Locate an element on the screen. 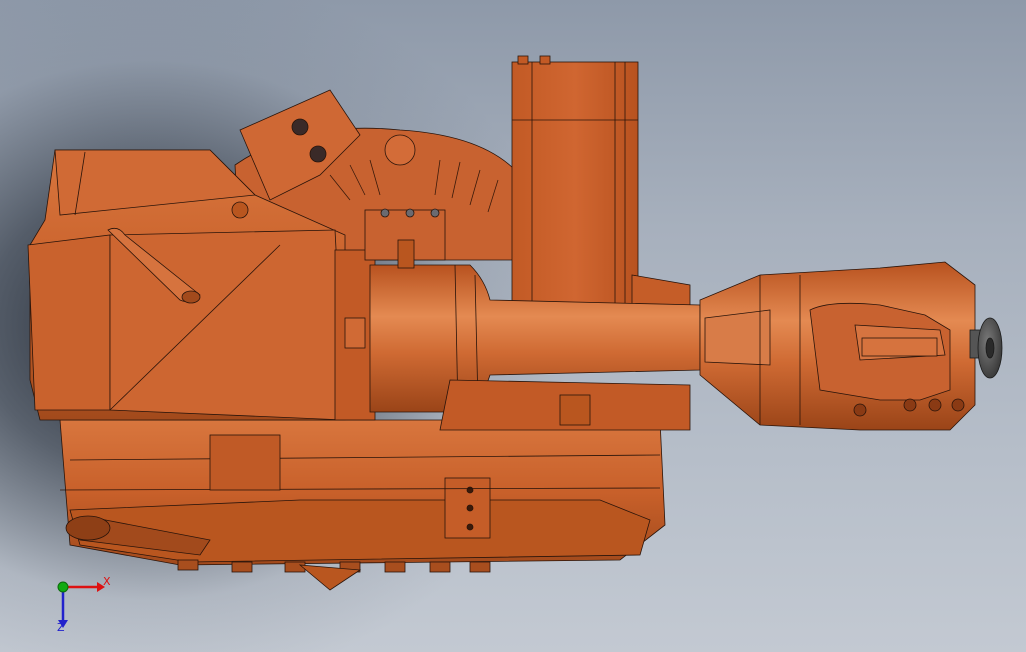 This screenshot has height=652, width=1026. wrist-assembly is located at coordinates (837, 346).